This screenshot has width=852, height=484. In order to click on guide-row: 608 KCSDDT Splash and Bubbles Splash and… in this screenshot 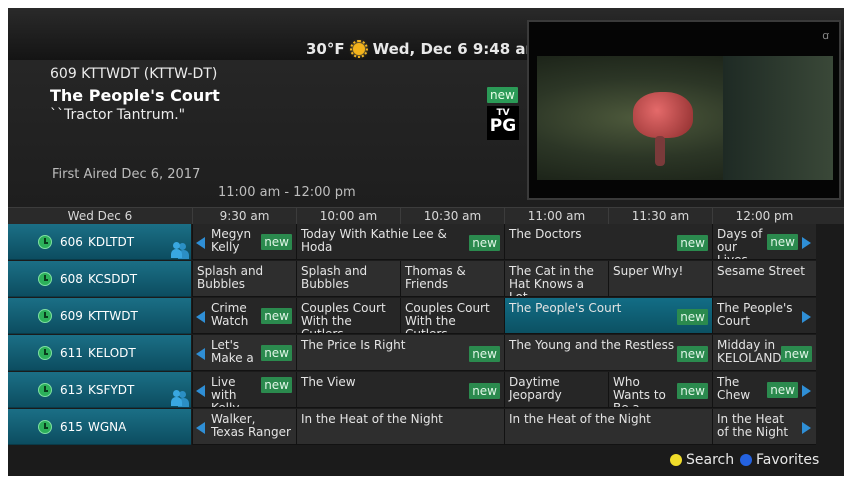, I will do `click(426, 279)`.